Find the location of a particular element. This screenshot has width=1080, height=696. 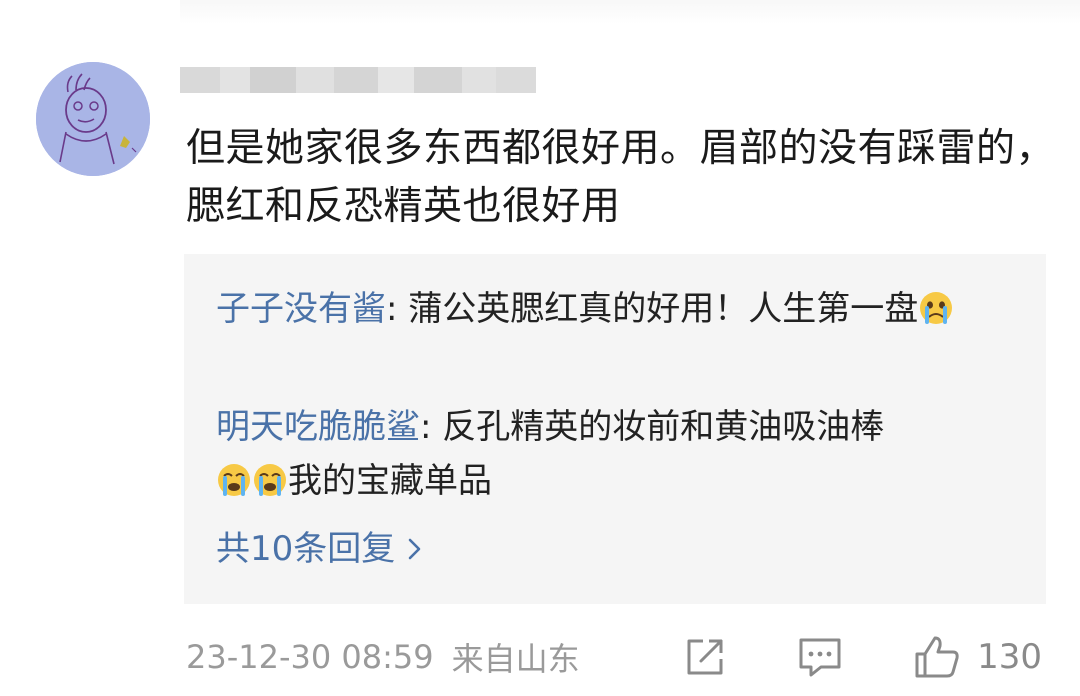

comment-icon is located at coordinates (820, 657).